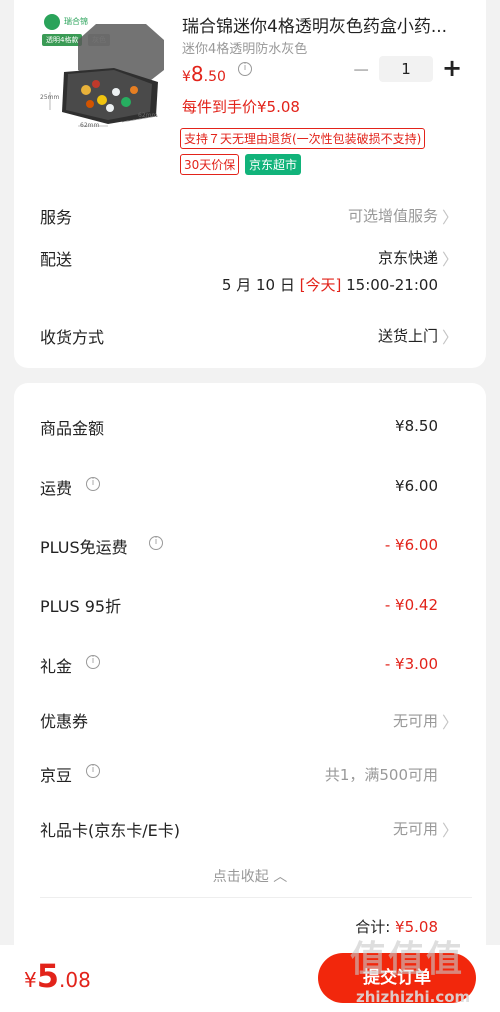 This screenshot has width=500, height=1012. What do you see at coordinates (93, 484) in the screenshot?
I see `freight-info-icon: i` at bounding box center [93, 484].